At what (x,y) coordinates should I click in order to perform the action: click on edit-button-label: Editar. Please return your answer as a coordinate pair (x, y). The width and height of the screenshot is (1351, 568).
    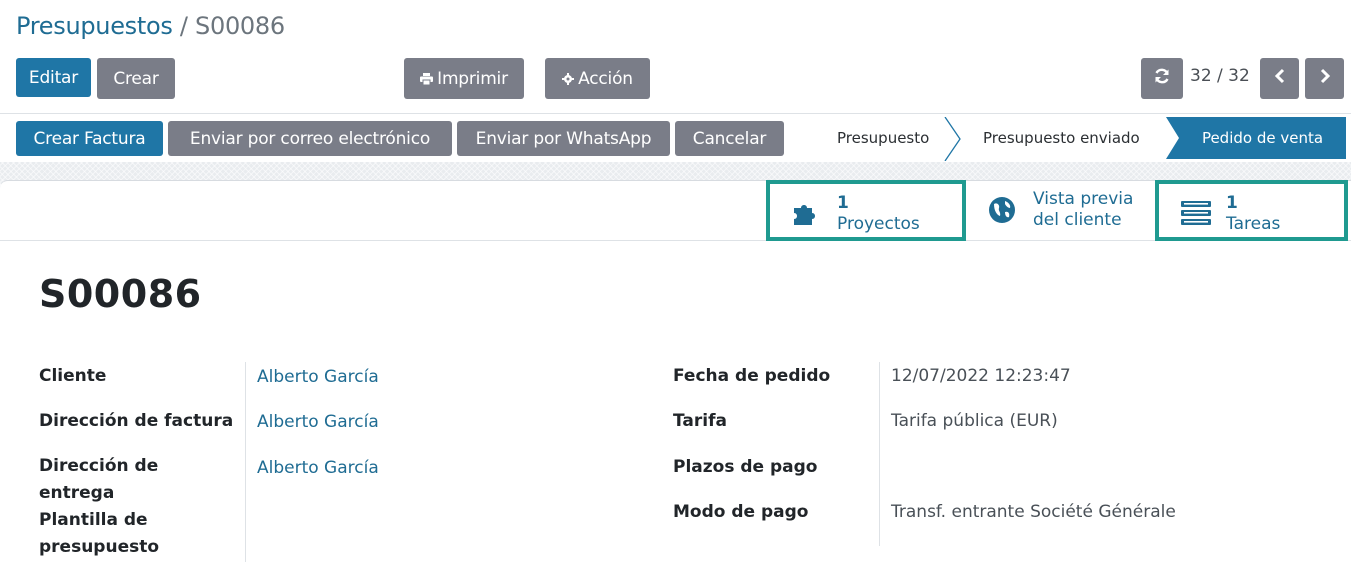
    Looking at the image, I should click on (53, 77).